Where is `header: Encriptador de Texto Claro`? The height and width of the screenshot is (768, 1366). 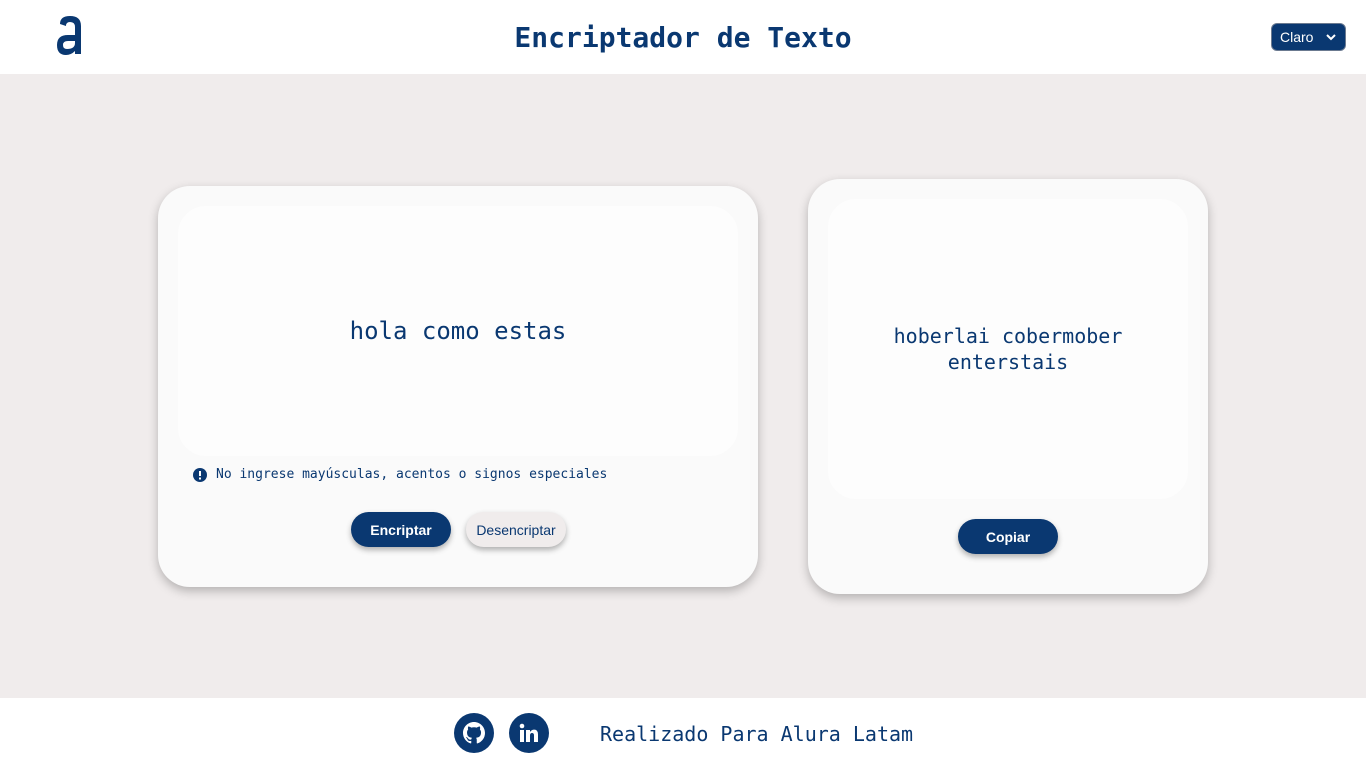 header: Encriptador de Texto Claro is located at coordinates (683, 37).